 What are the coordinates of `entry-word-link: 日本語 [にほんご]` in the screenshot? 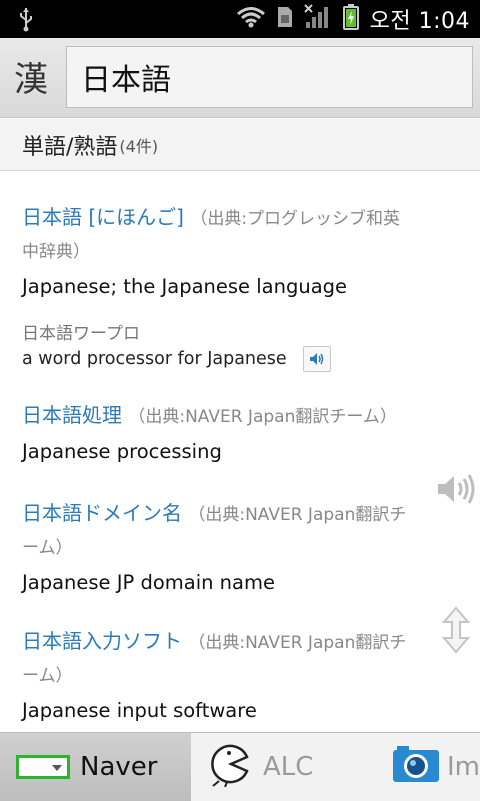 It's located at (103, 217).